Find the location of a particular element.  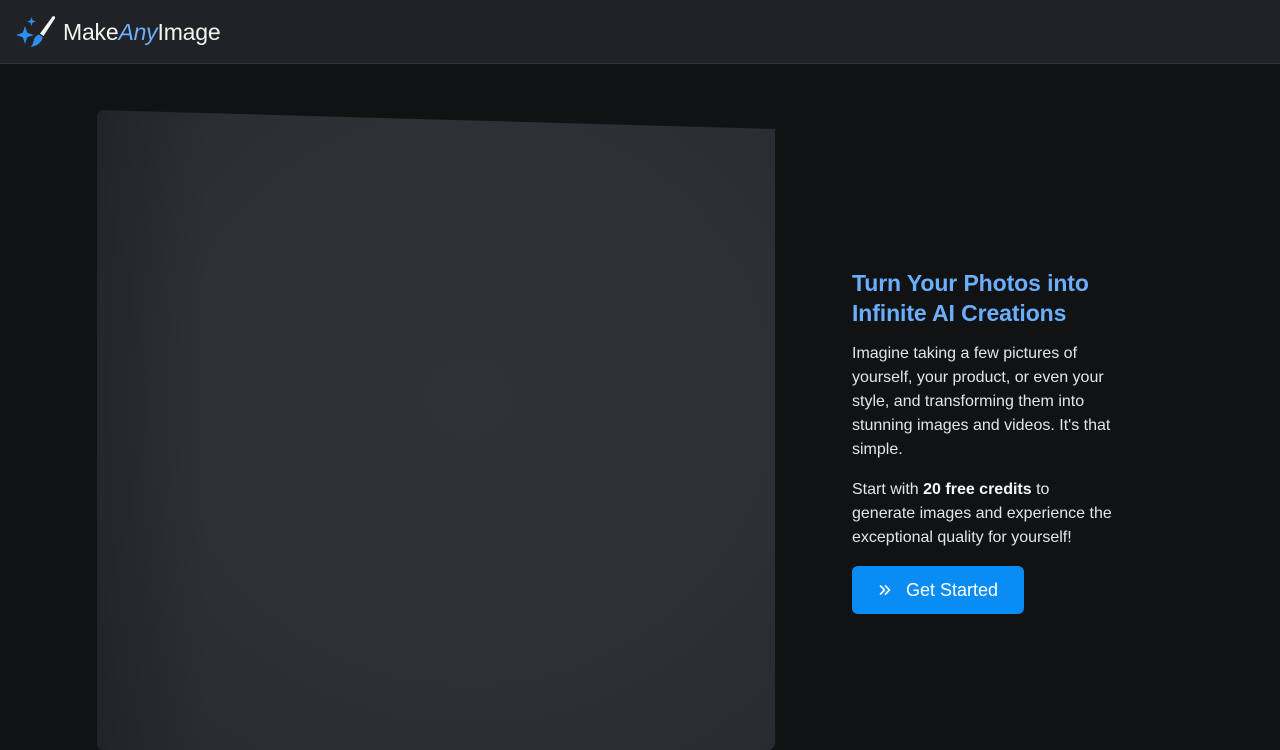

double-chevron-right-icon is located at coordinates (885, 590).